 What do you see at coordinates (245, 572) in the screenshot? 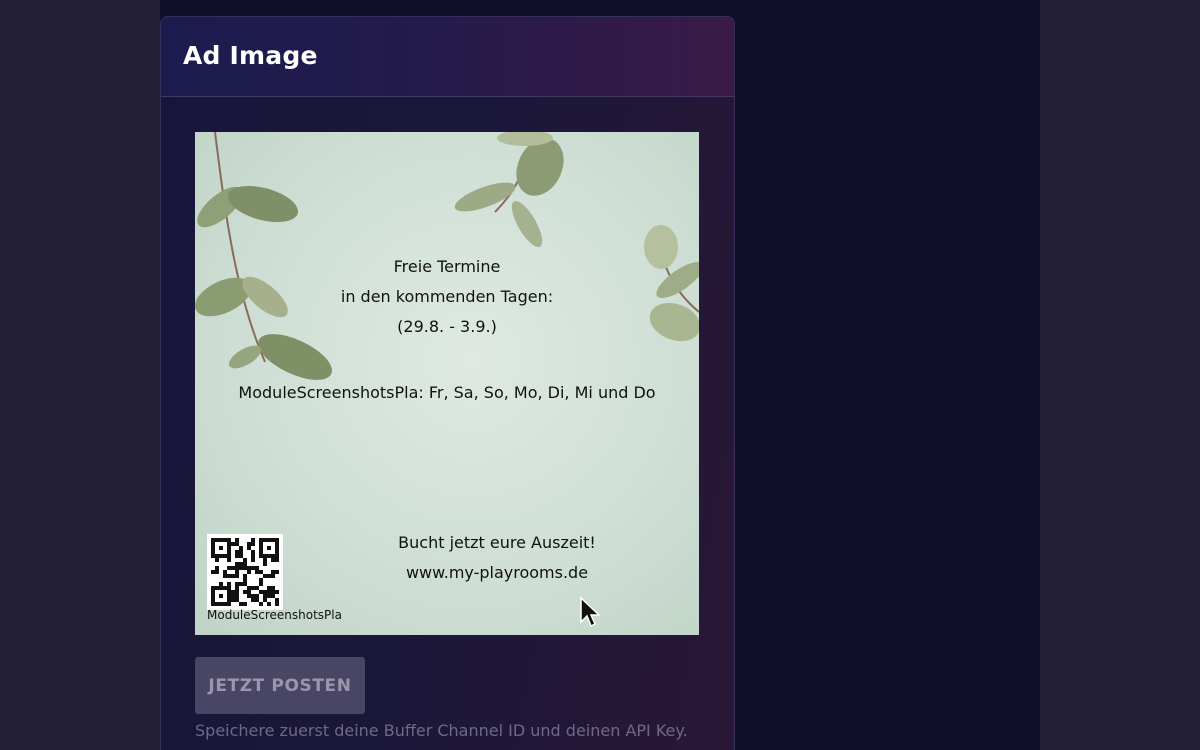
I see `qr-code-icon` at bounding box center [245, 572].